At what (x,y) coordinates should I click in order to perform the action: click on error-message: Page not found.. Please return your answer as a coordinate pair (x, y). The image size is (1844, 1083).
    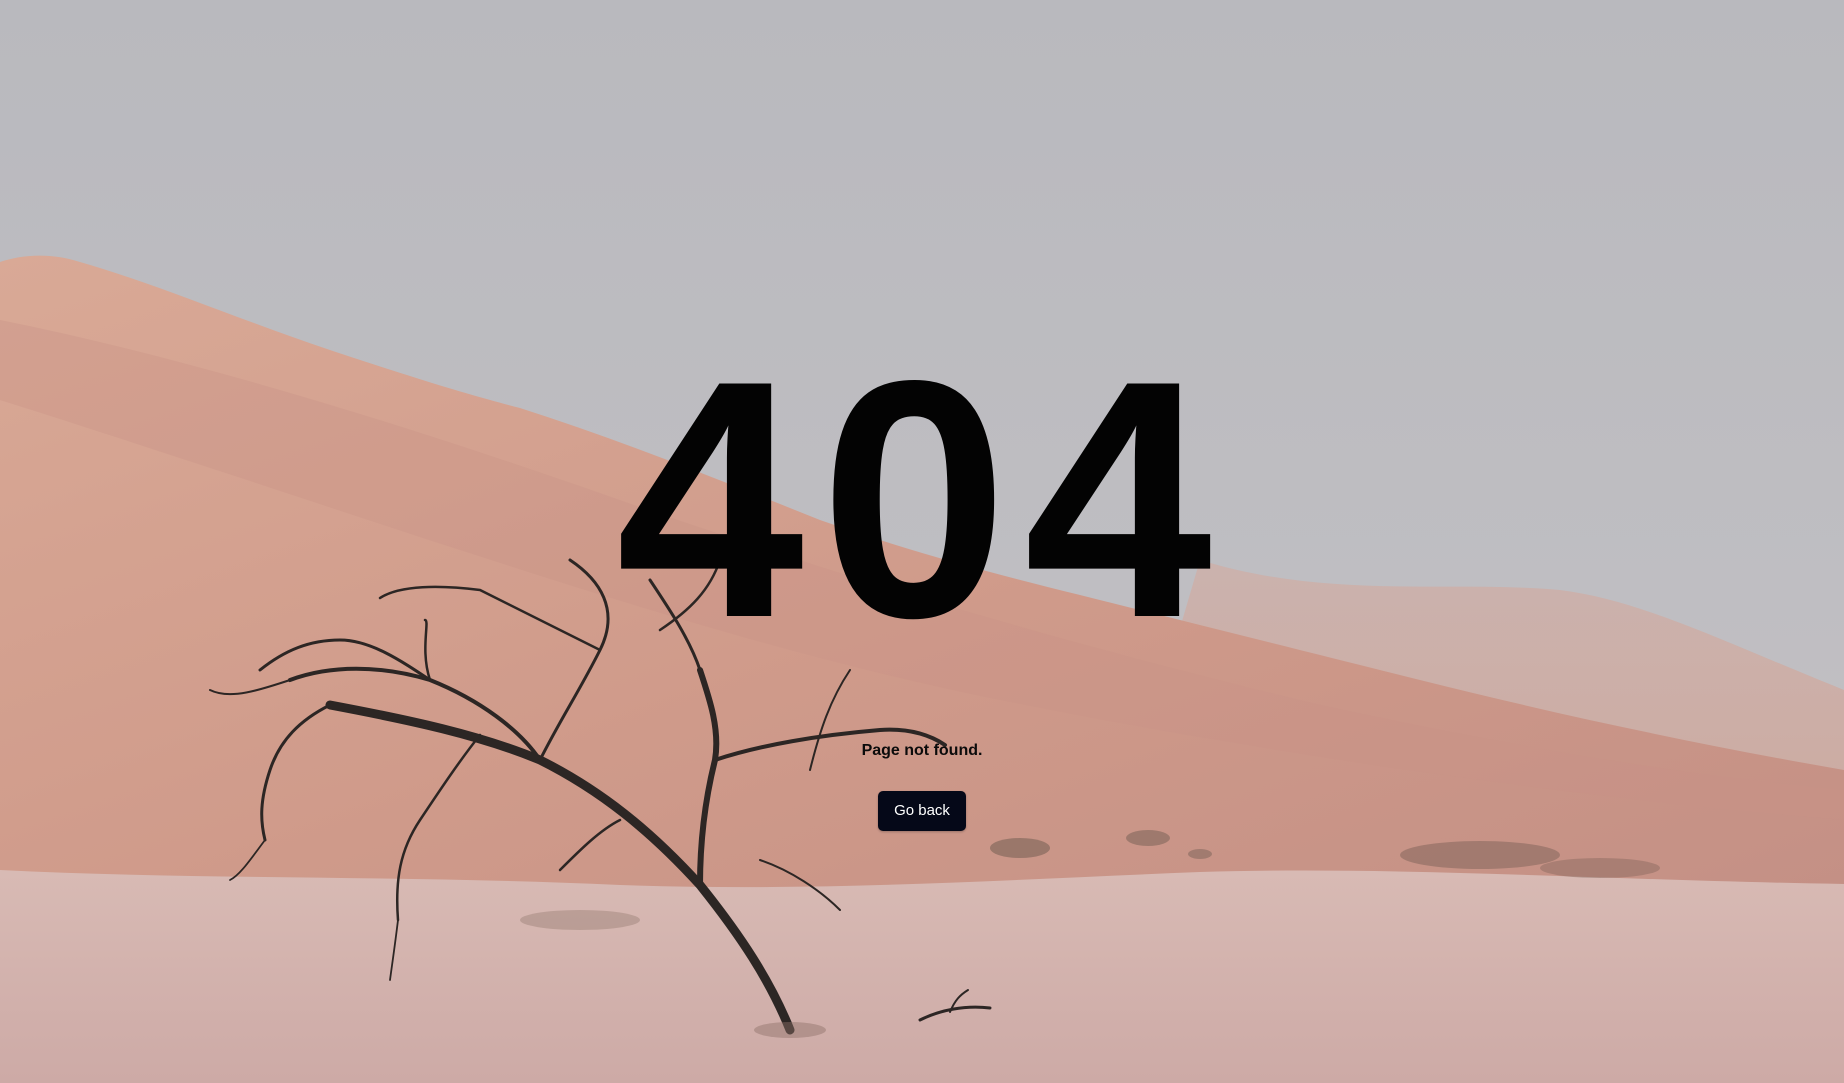
    Looking at the image, I should click on (922, 750).